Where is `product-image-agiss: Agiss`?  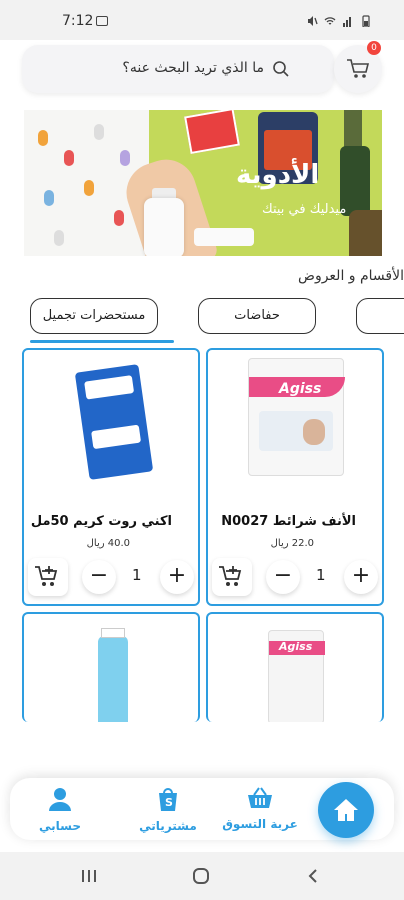
product-image-agiss: Agiss is located at coordinates (296, 676).